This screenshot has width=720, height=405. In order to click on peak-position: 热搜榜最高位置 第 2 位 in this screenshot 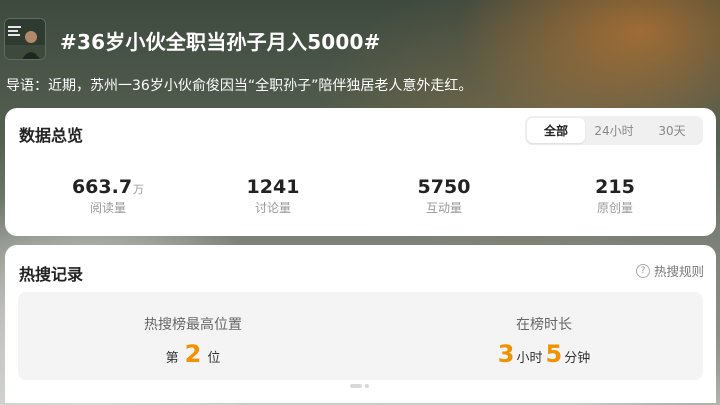, I will do `click(193, 330)`.